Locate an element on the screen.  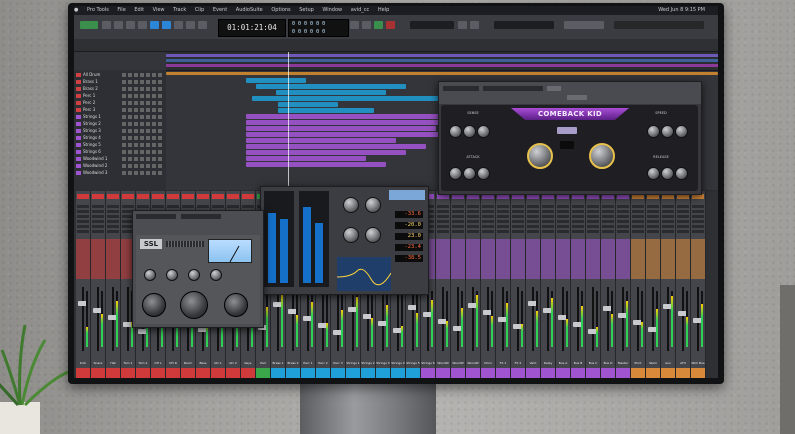
attack-knob is located at coordinates (351, 235).